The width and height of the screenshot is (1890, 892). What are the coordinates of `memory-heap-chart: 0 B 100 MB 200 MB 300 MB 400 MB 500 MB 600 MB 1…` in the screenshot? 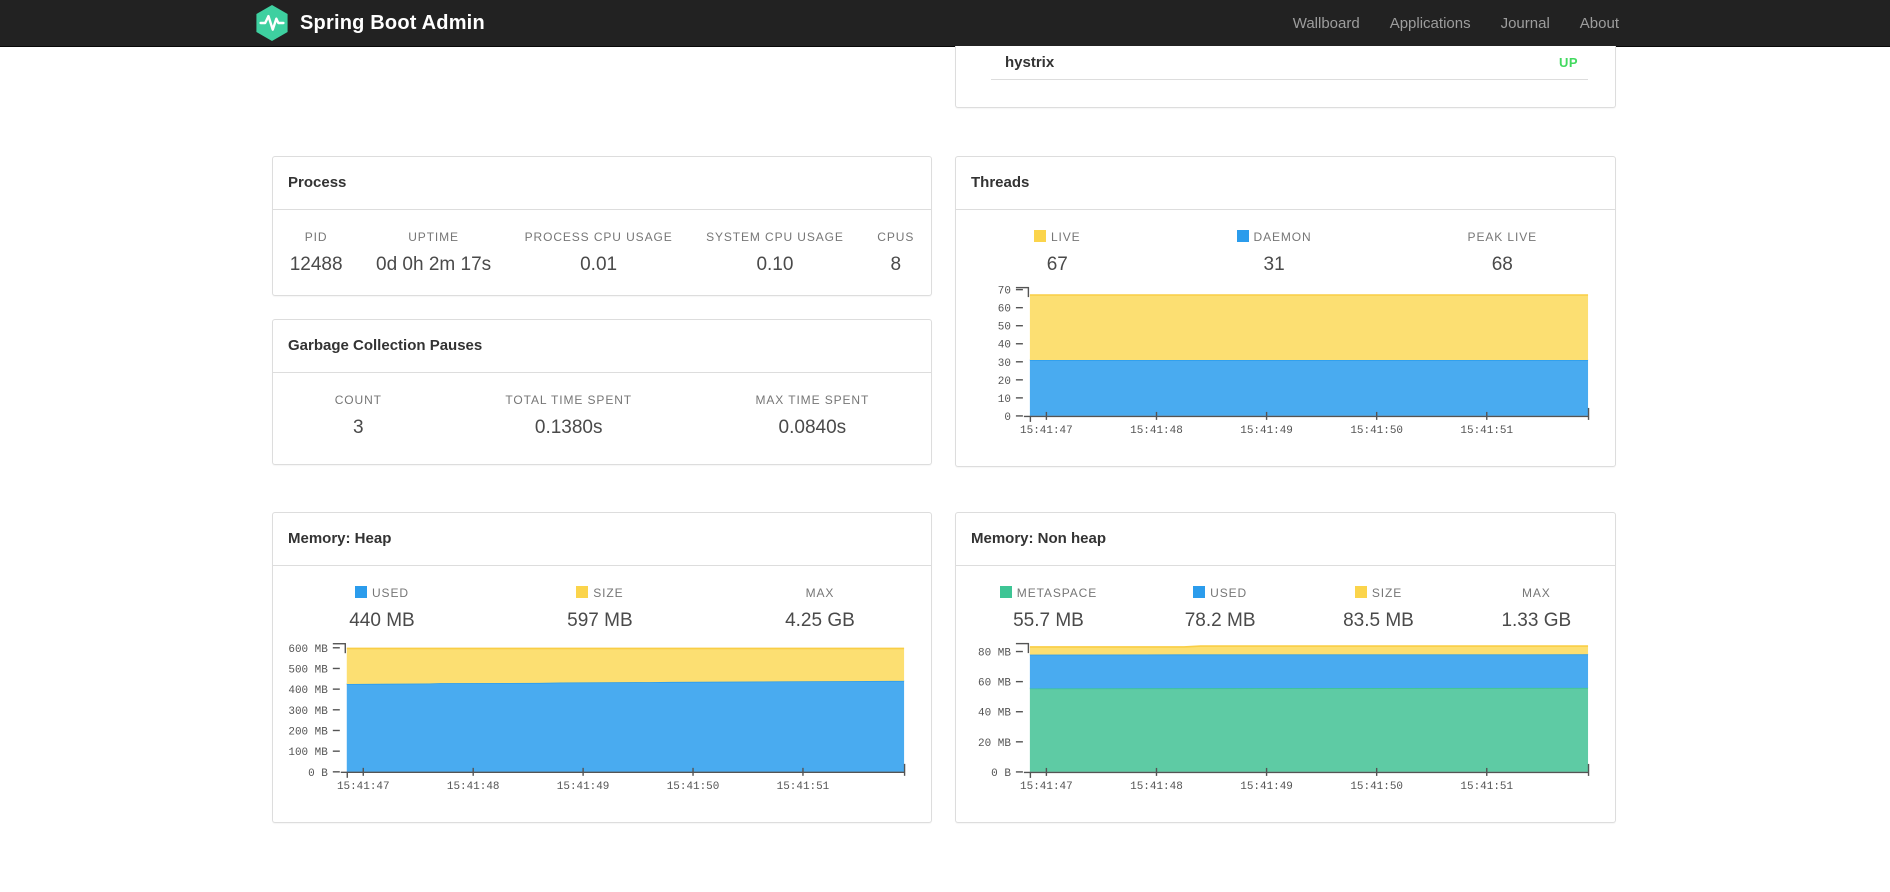 It's located at (597, 718).